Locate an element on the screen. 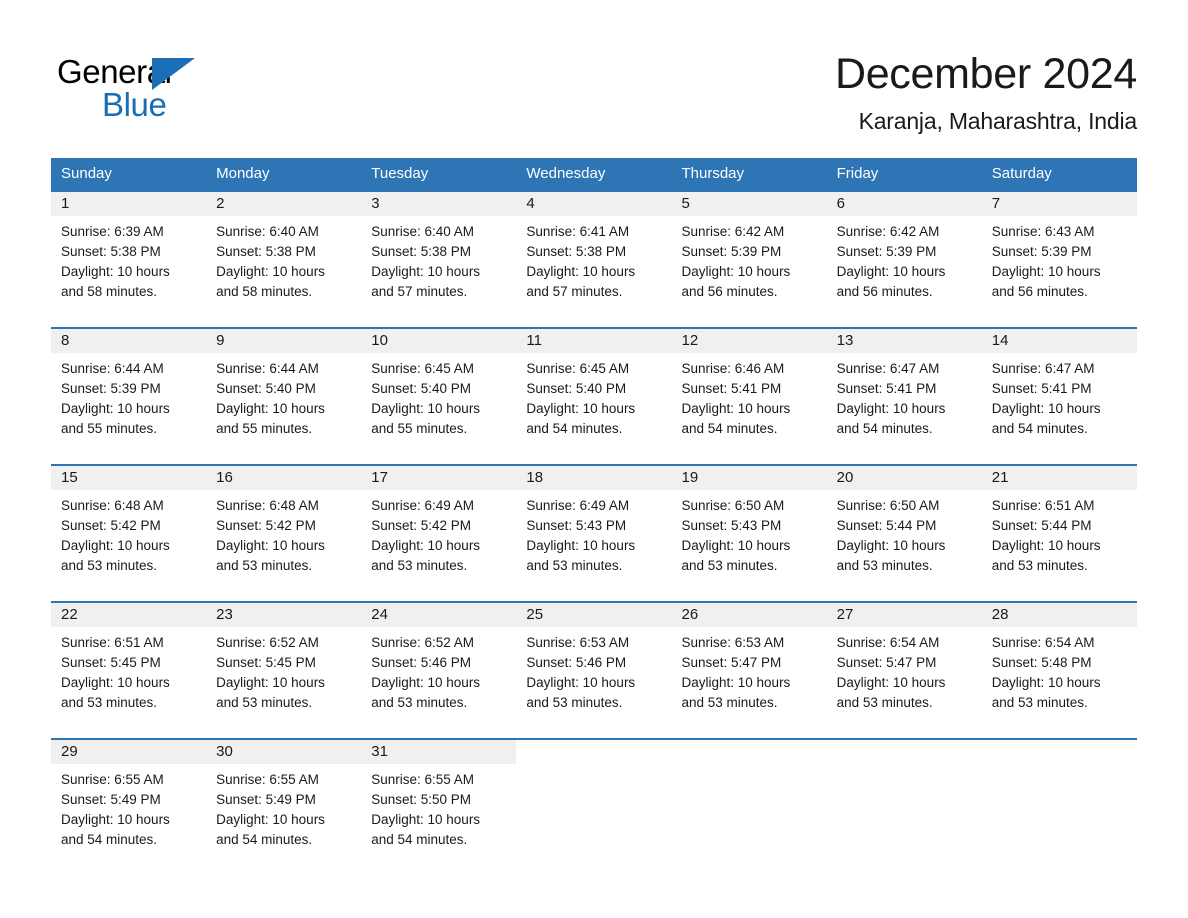  day-number: 10 is located at coordinates (439, 341).